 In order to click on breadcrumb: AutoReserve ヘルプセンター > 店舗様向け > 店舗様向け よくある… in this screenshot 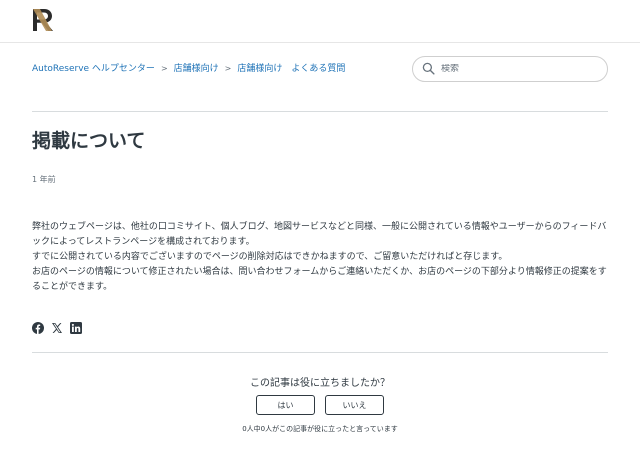, I will do `click(188, 69)`.